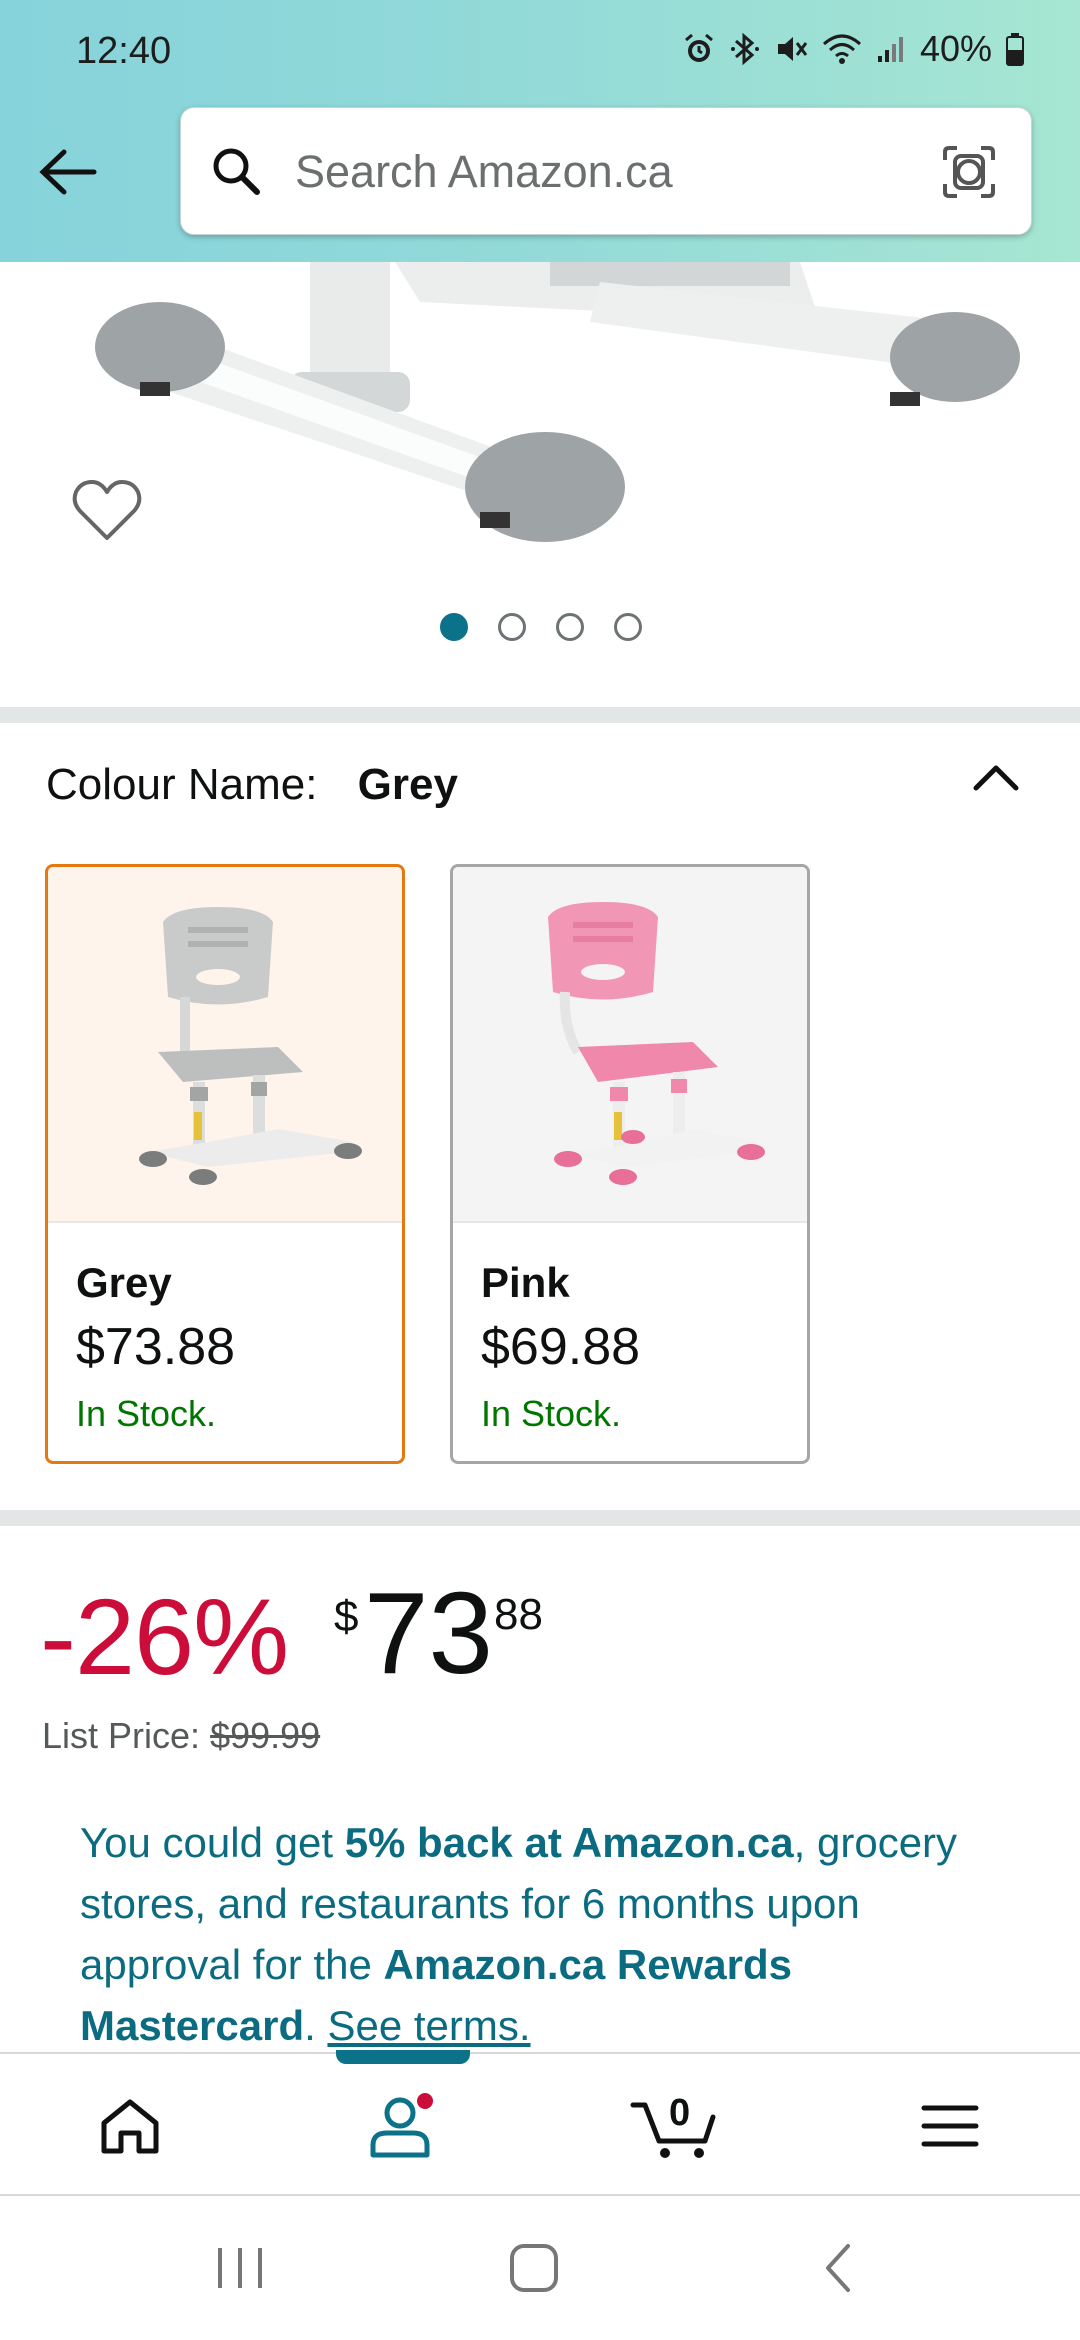 The height and width of the screenshot is (2340, 1080). Describe the element at coordinates (569, 1842) in the screenshot. I see `promo-cashback: 5% back at Amazon.ca` at that location.